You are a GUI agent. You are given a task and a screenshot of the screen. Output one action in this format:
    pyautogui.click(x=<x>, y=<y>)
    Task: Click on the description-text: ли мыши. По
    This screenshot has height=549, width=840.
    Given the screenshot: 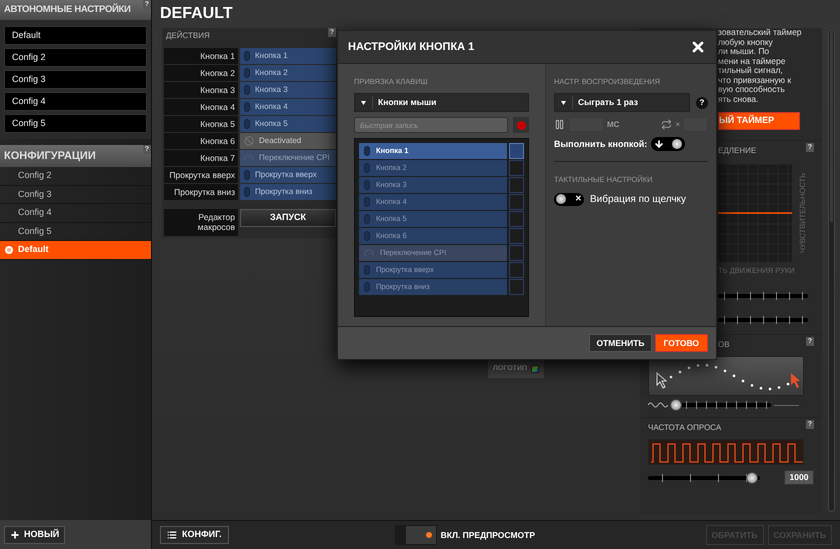 What is the action you would take?
    pyautogui.click(x=744, y=51)
    